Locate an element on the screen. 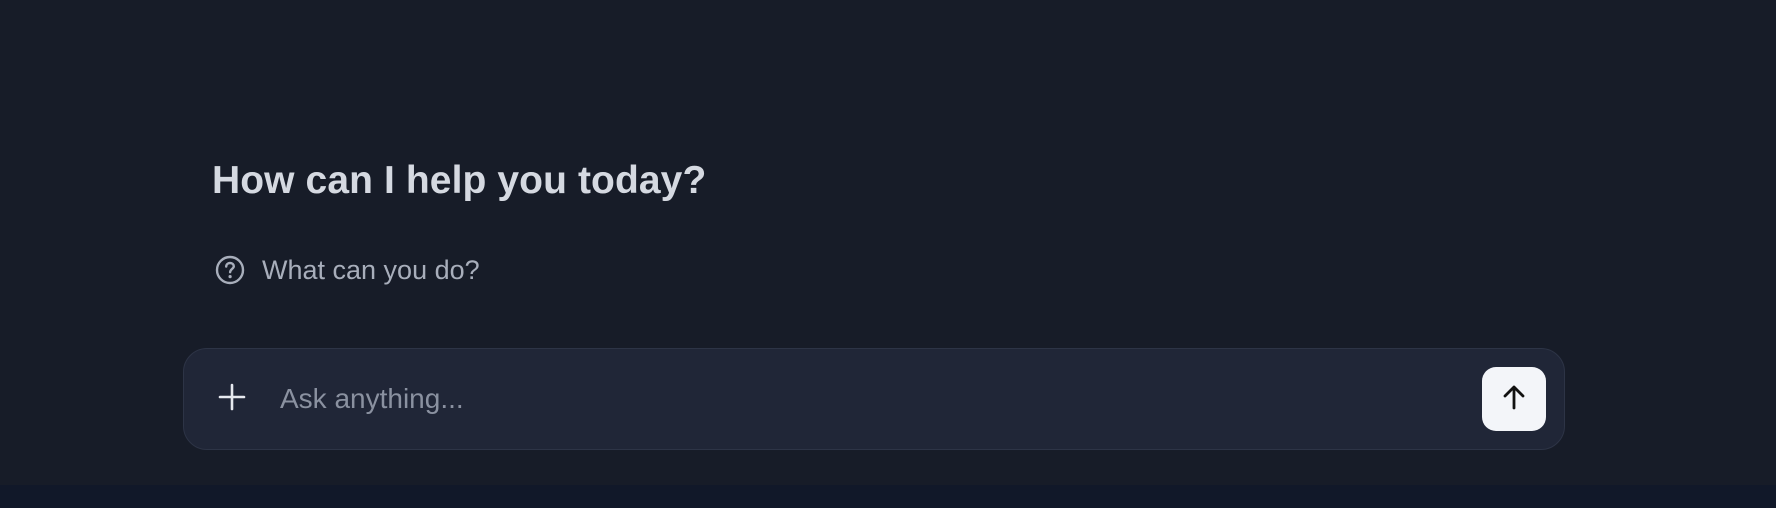  question-circle-icon is located at coordinates (230, 270).